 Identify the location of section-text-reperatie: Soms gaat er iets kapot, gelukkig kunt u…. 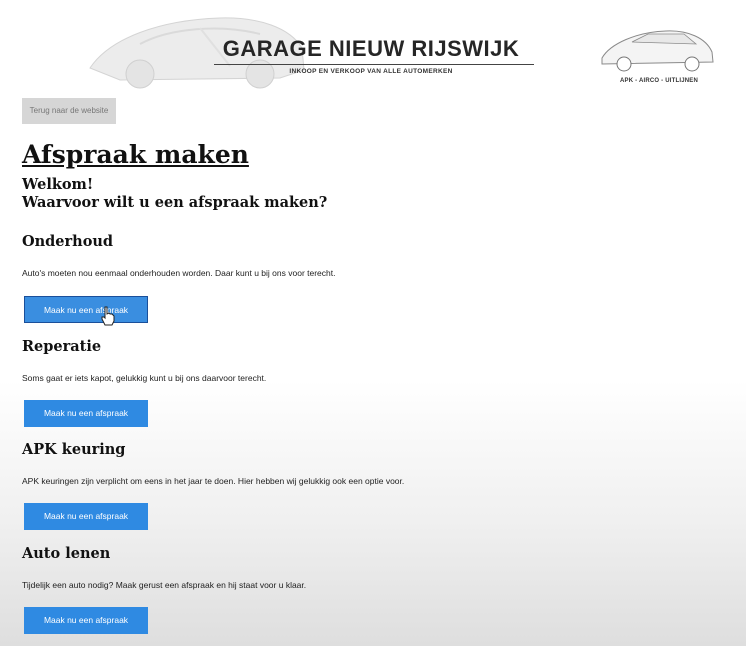
(144, 378).